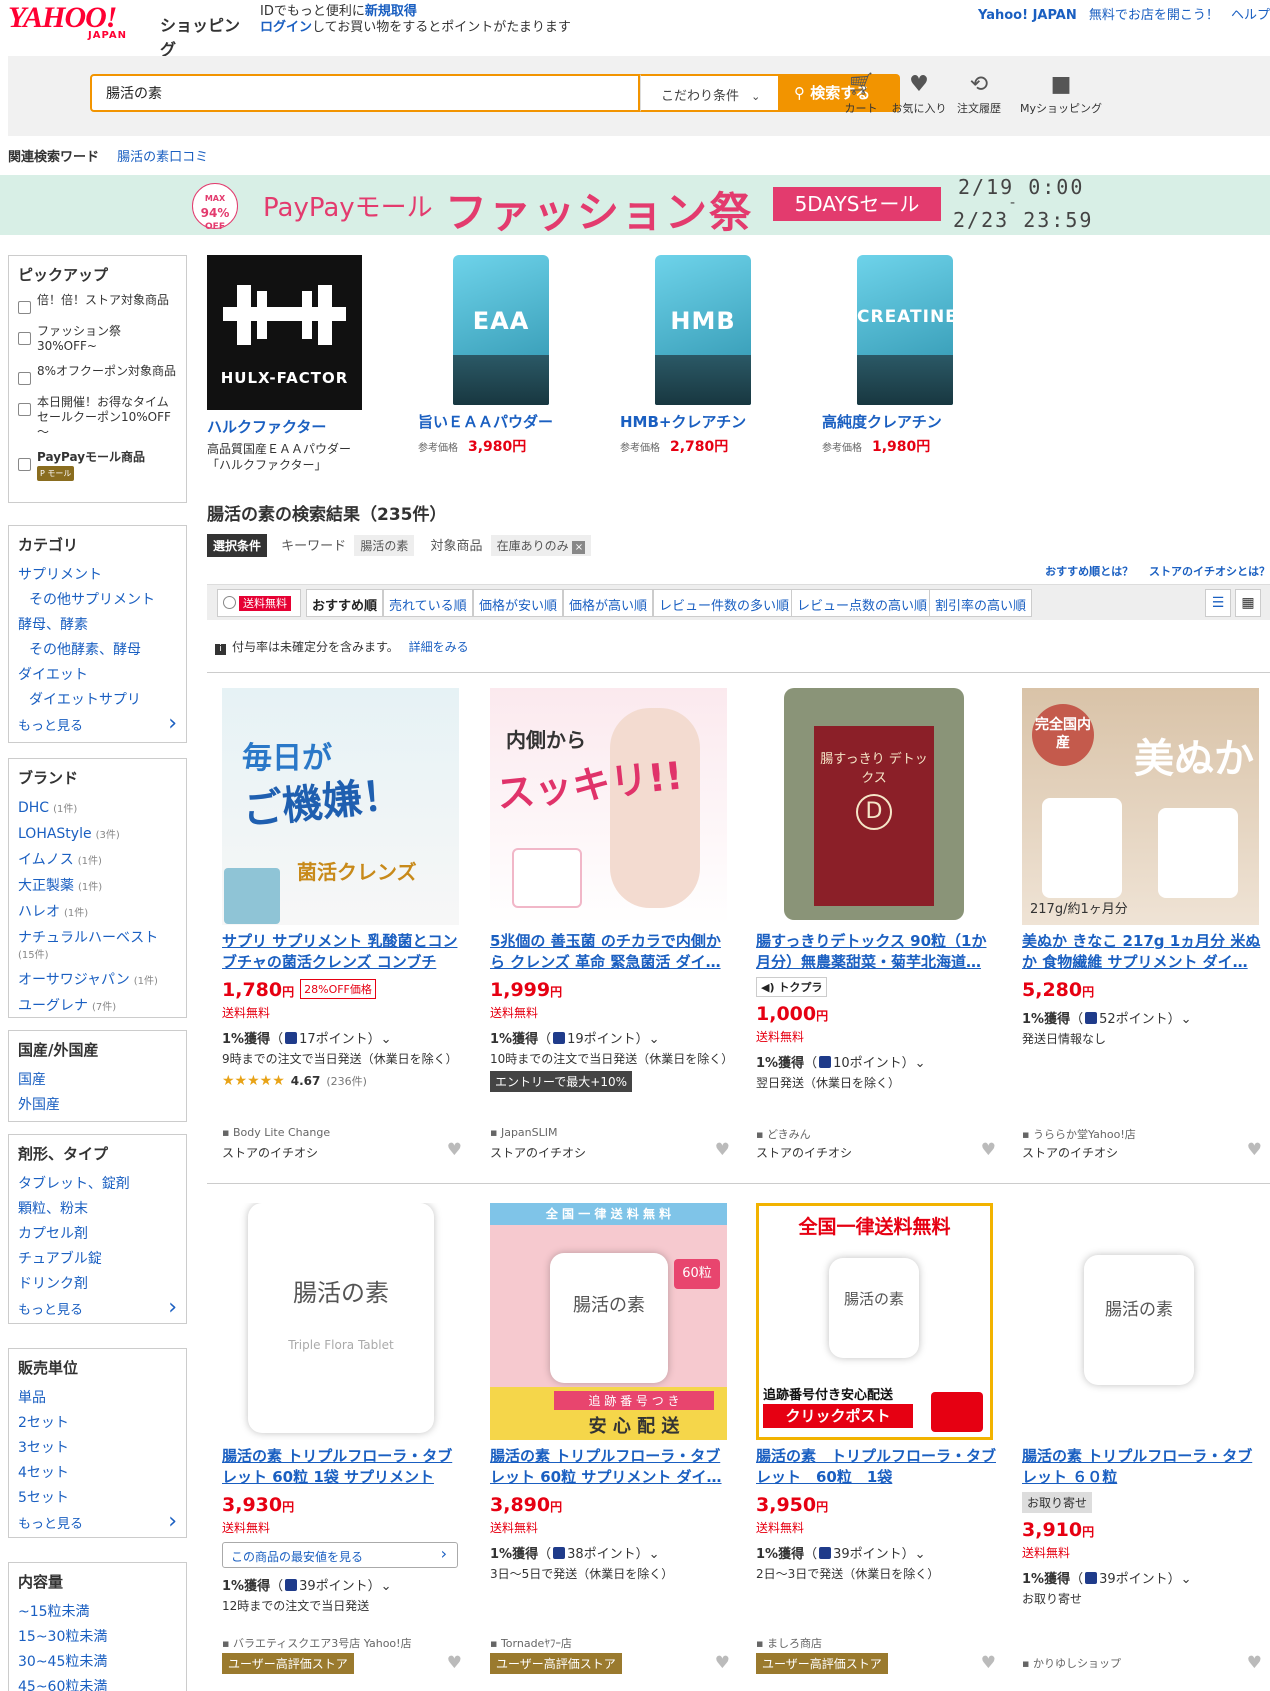 The height and width of the screenshot is (1691, 1270). What do you see at coordinates (97, 1448) in the screenshot?
I see `unit-link: 3セット` at bounding box center [97, 1448].